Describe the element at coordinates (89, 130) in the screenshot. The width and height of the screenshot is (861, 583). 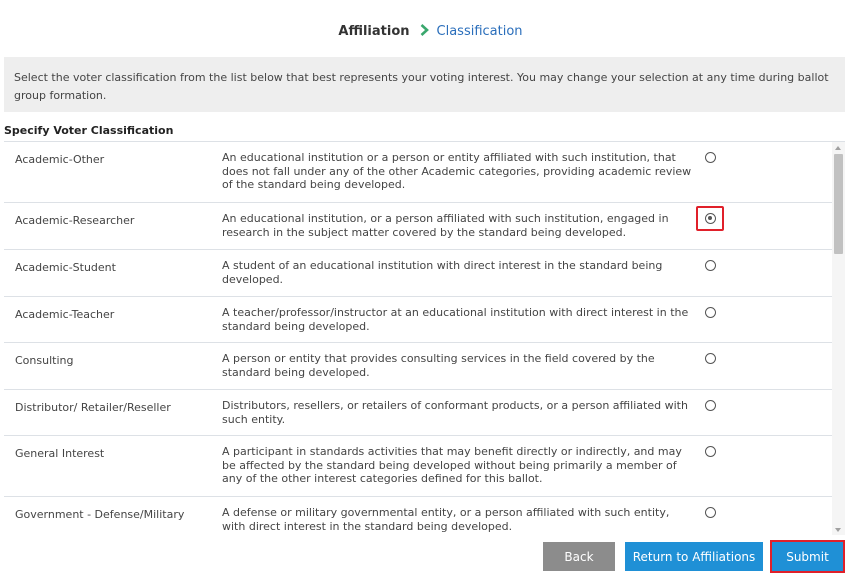
I see `section-title: Specify Voter Classification` at that location.